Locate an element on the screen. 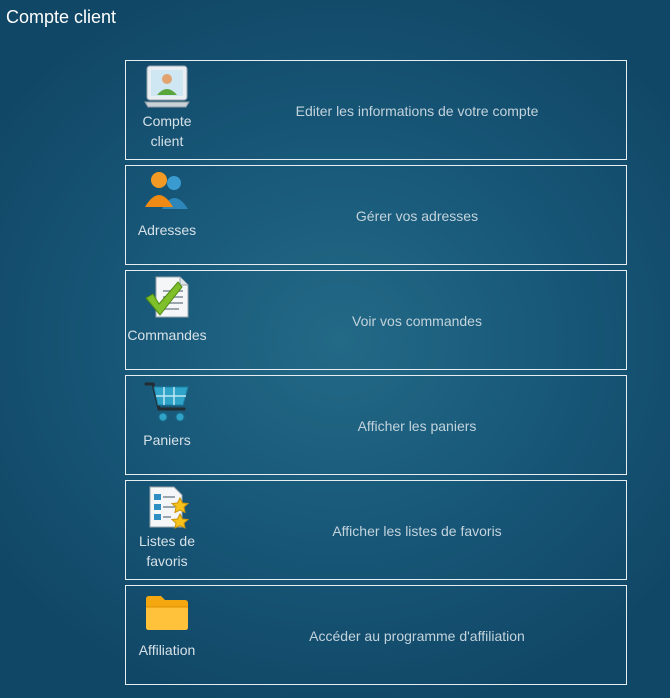 This screenshot has height=698, width=670. tile-label: Listes de favoris is located at coordinates (167, 551).